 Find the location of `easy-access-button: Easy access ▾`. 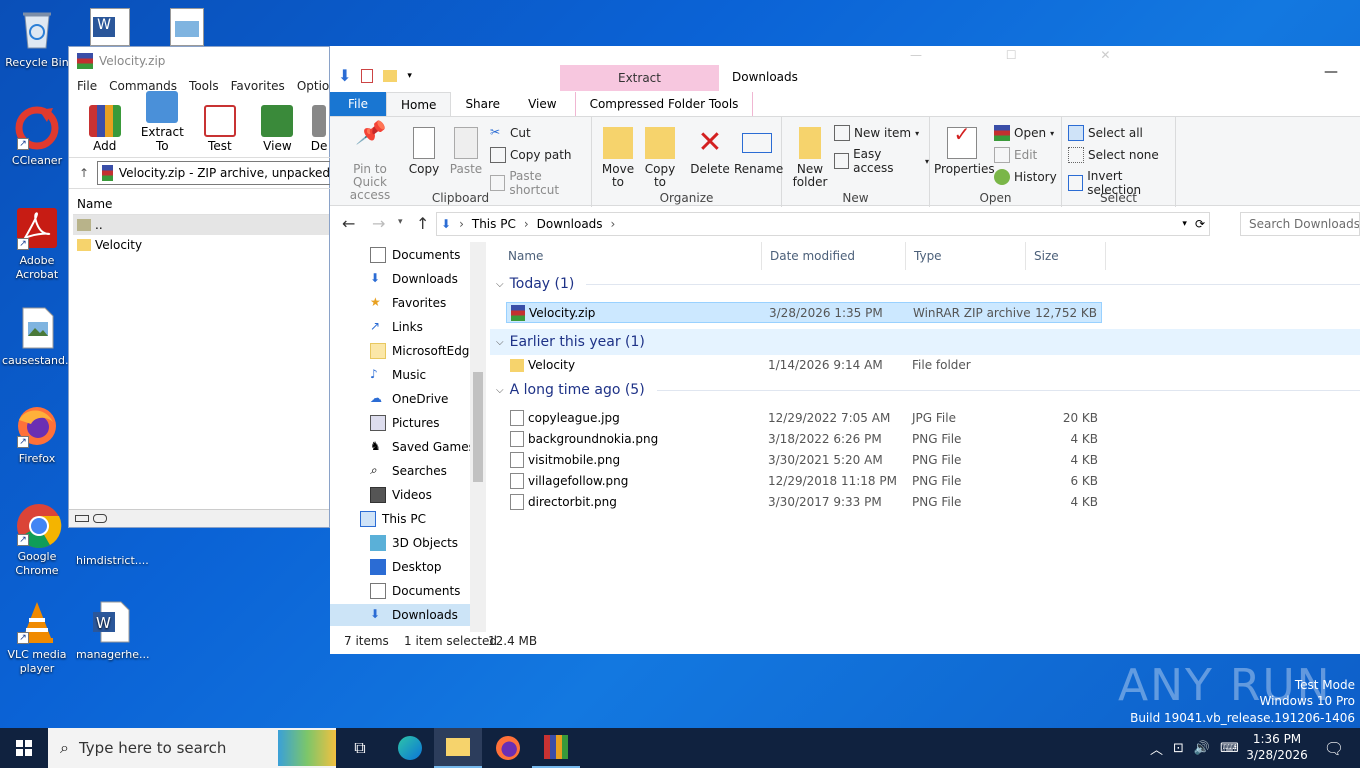

easy-access-button: Easy access ▾ is located at coordinates (881, 161).